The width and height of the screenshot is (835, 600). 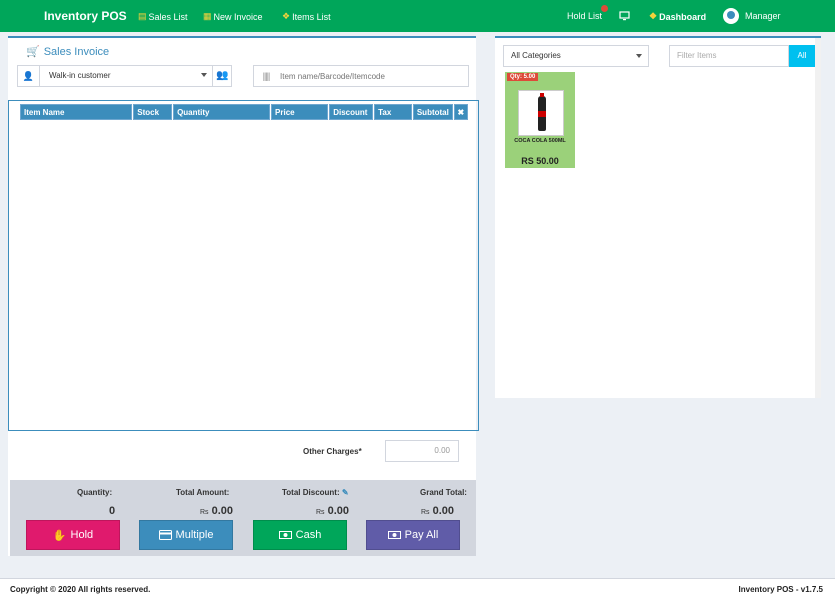 What do you see at coordinates (311, 492) in the screenshot?
I see `total-discount-label-text: Total Discount:` at bounding box center [311, 492].